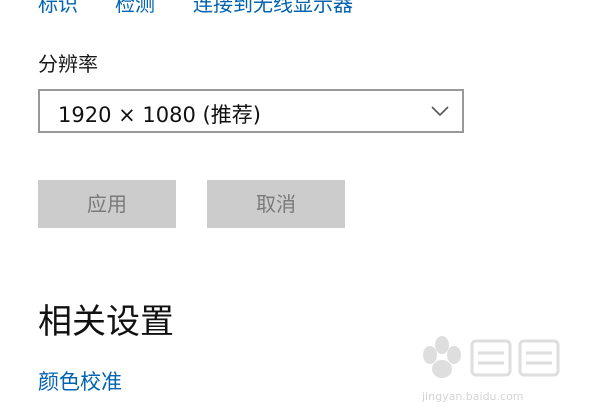  What do you see at coordinates (135, 8) in the screenshot?
I see `detect-link: 检测` at bounding box center [135, 8].